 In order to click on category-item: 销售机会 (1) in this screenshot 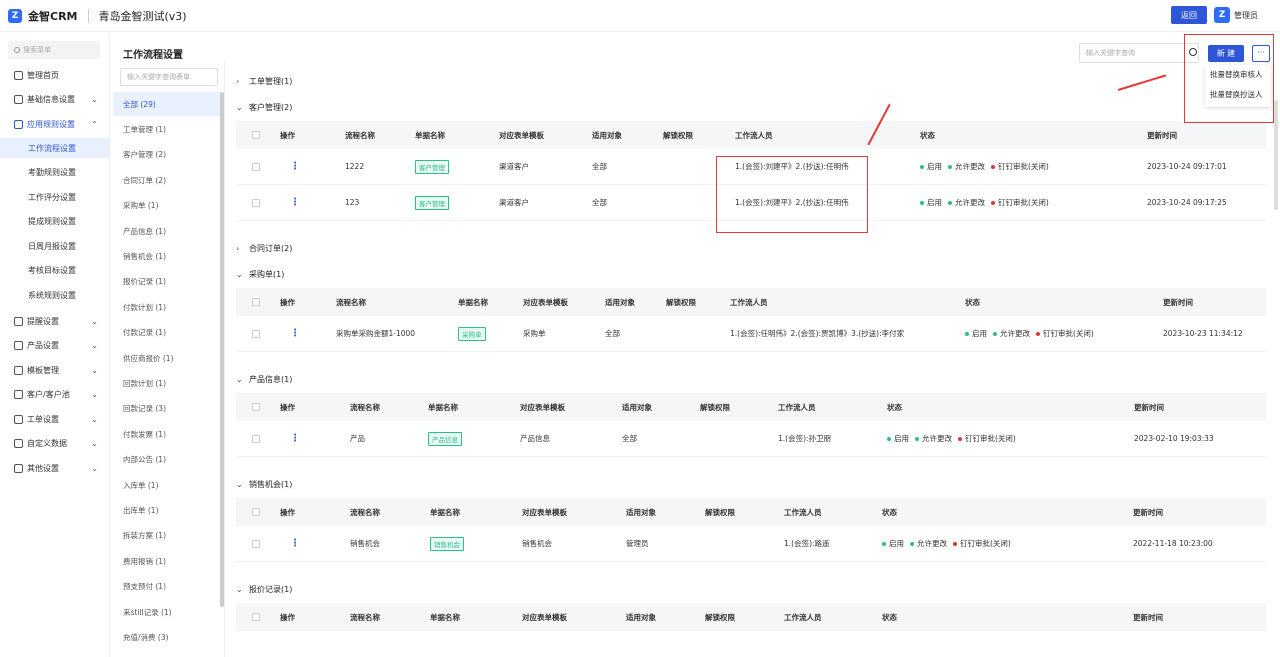, I will do `click(167, 256)`.